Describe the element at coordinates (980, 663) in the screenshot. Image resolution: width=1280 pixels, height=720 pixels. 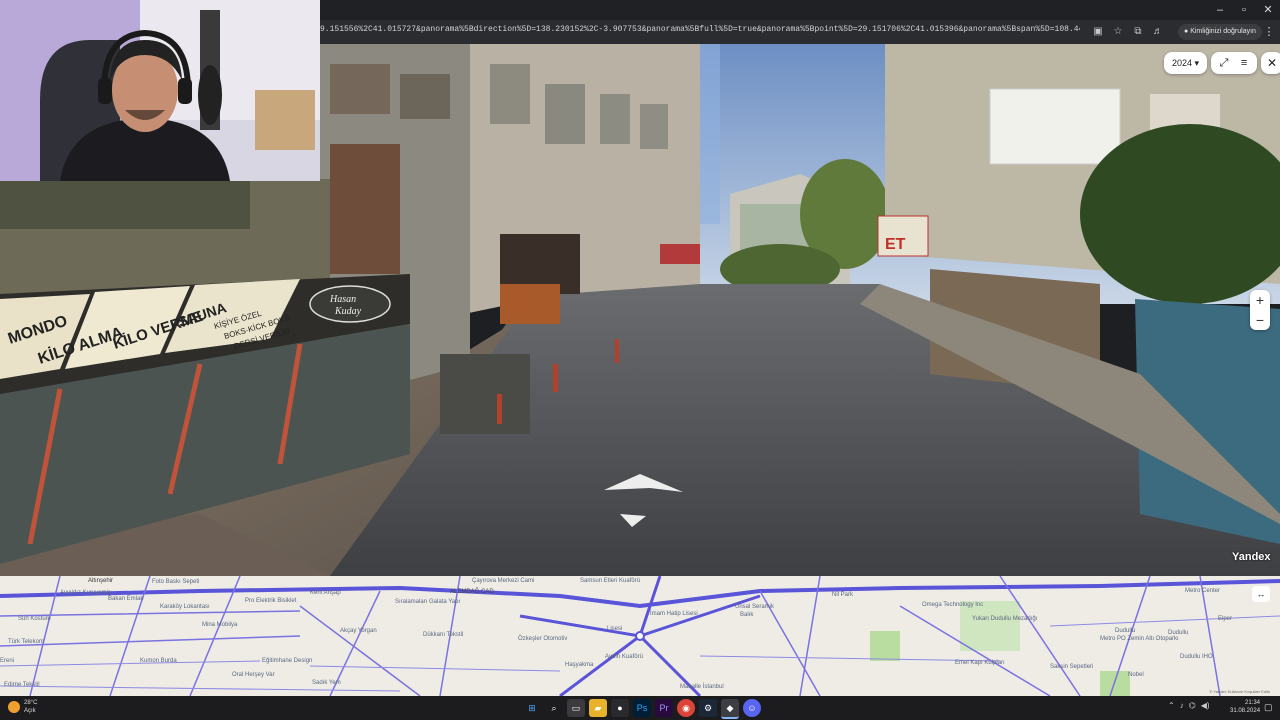
I see `map-label: Emel Kapı Kulpları` at that location.